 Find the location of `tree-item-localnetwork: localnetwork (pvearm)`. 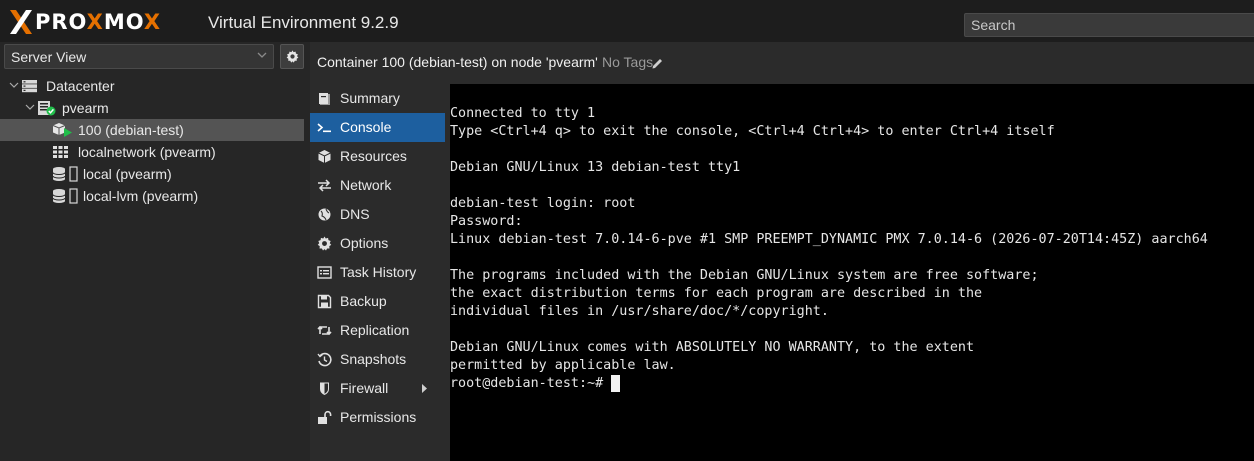

tree-item-localnetwork: localnetwork (pvearm) is located at coordinates (152, 152).